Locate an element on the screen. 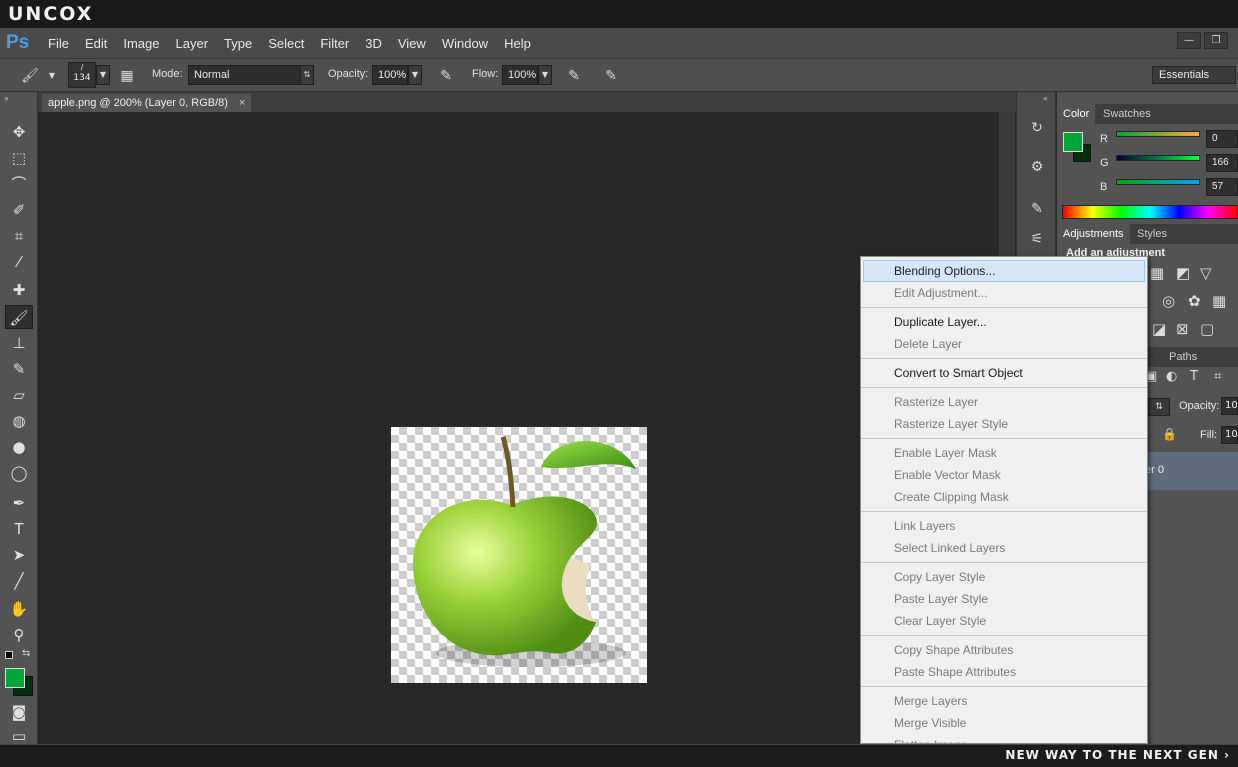 This screenshot has width=1238, height=767. tab-styles: Styles is located at coordinates (1152, 234).